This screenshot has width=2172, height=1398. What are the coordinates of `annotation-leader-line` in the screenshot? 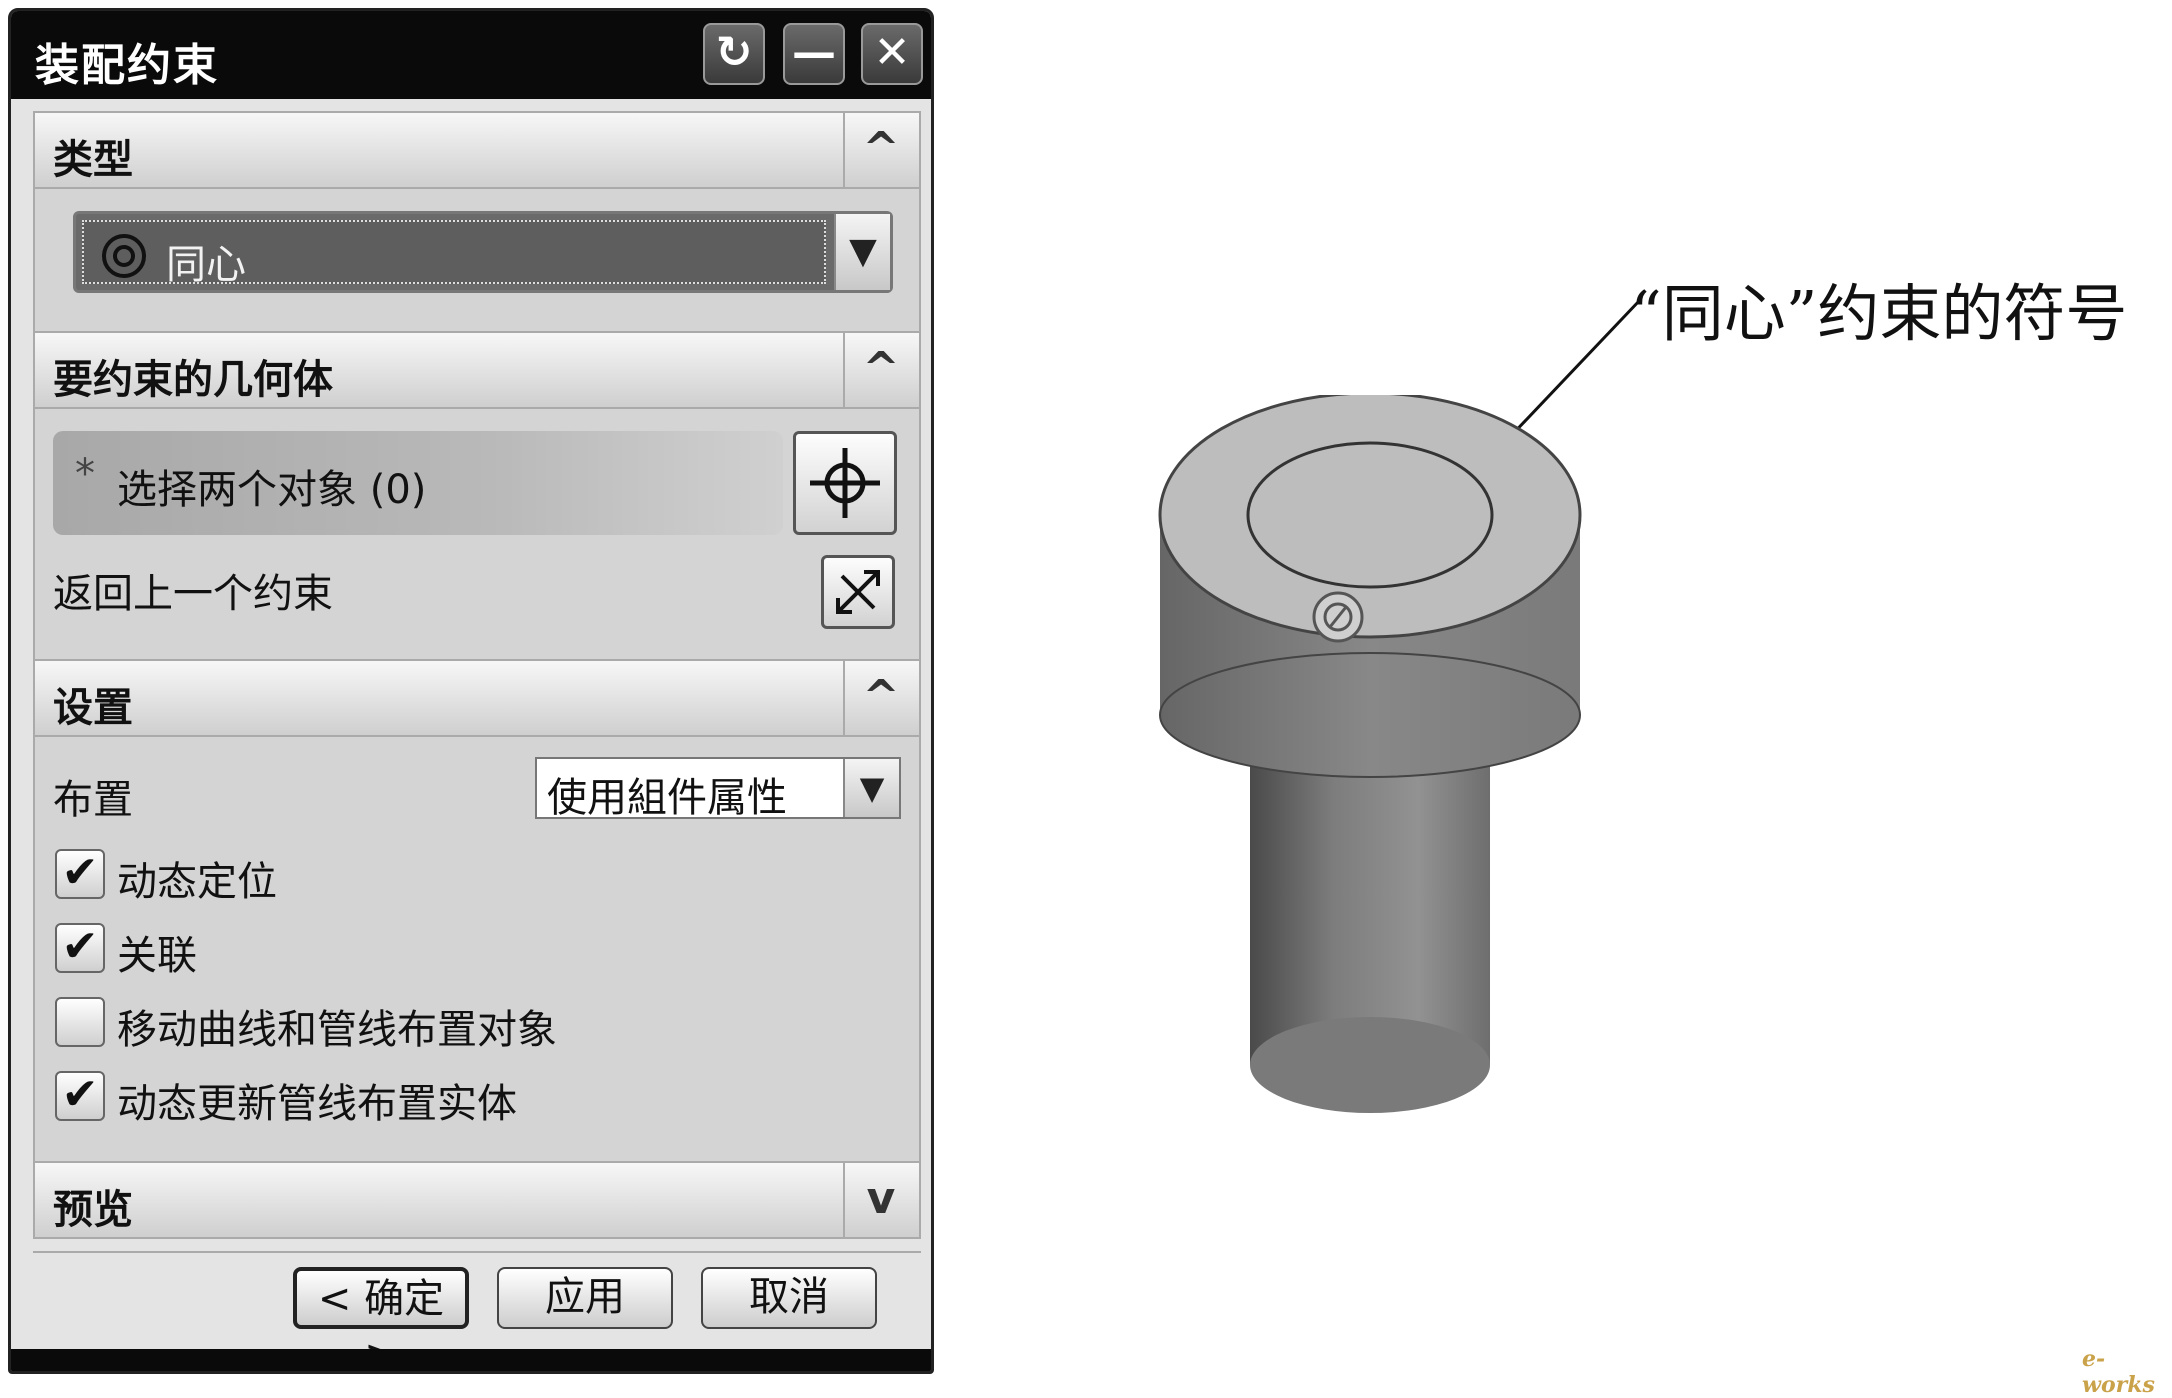 It's located at (1489, 459).